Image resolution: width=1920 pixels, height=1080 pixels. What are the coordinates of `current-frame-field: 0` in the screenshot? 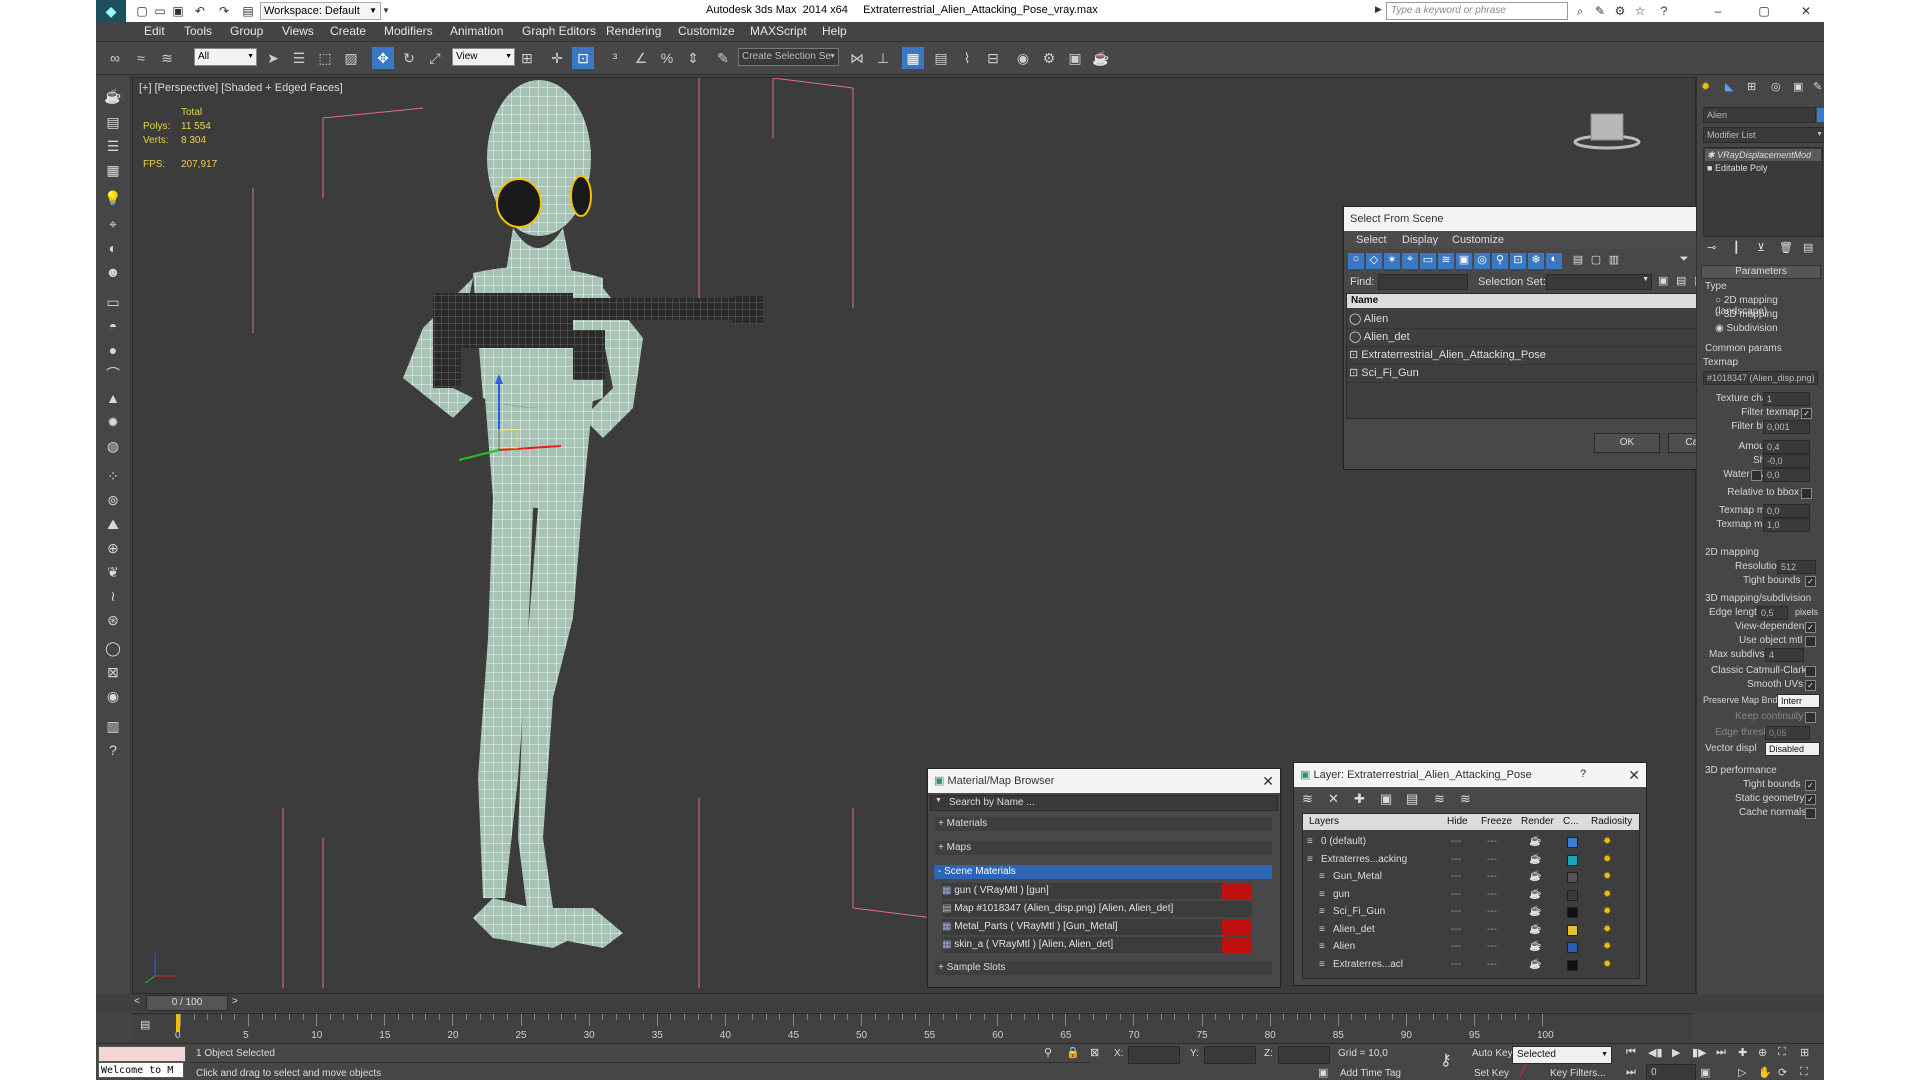 It's located at (1671, 1072).